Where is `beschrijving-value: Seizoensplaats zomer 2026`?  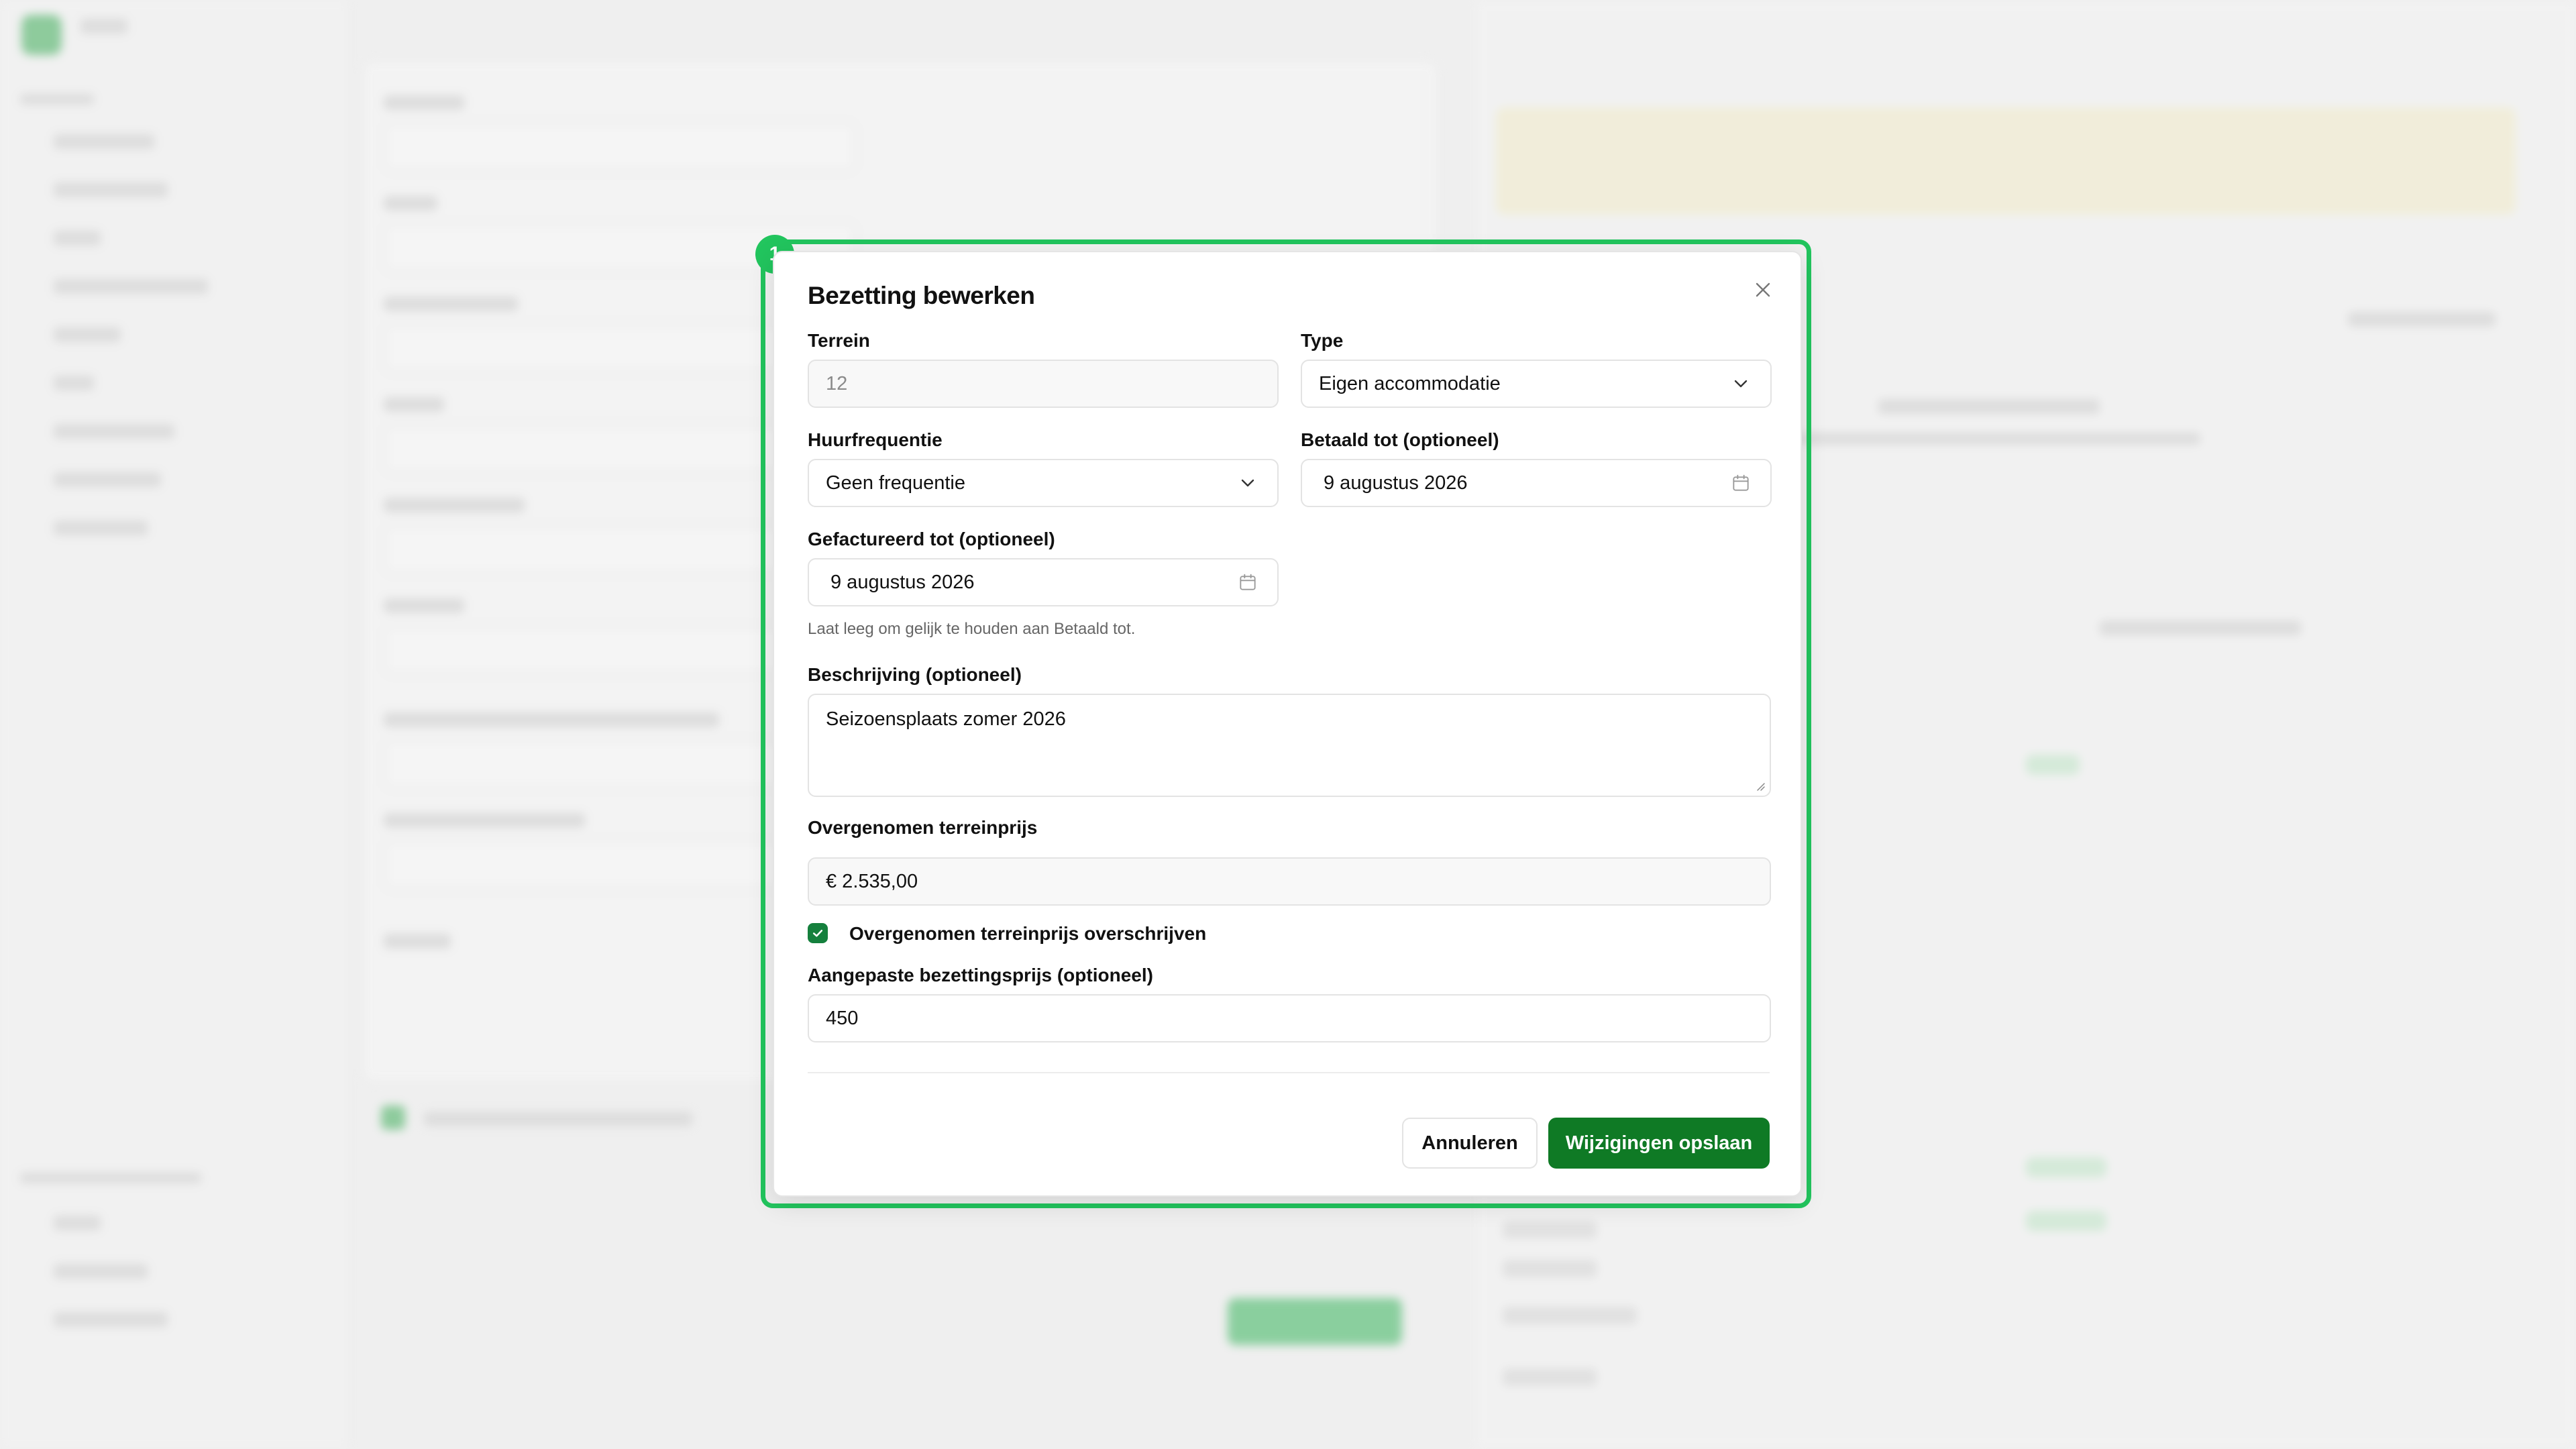
beschrijving-value: Seizoensplaats zomer 2026 is located at coordinates (946, 719).